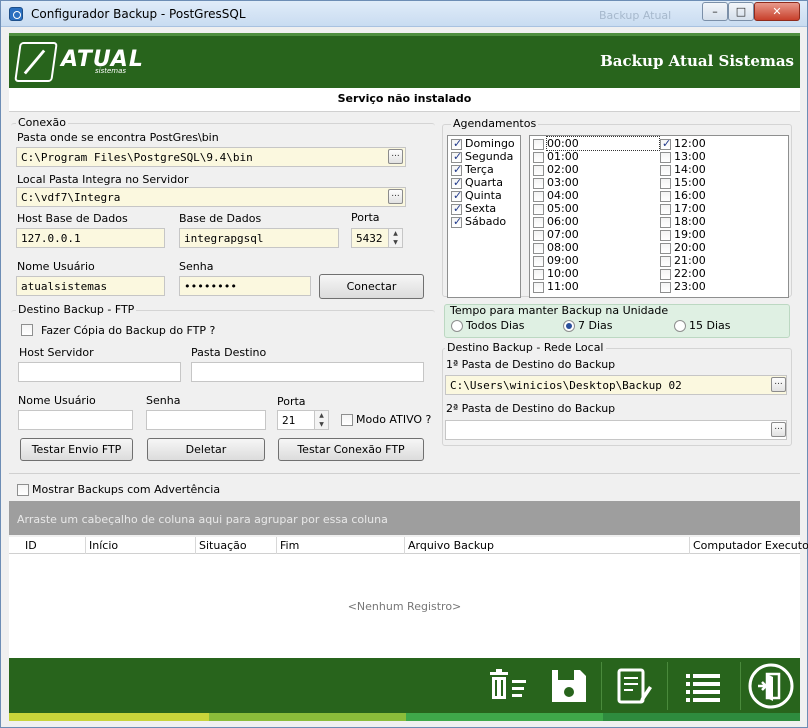  What do you see at coordinates (223, 545) in the screenshot?
I see `column-header: Situação` at bounding box center [223, 545].